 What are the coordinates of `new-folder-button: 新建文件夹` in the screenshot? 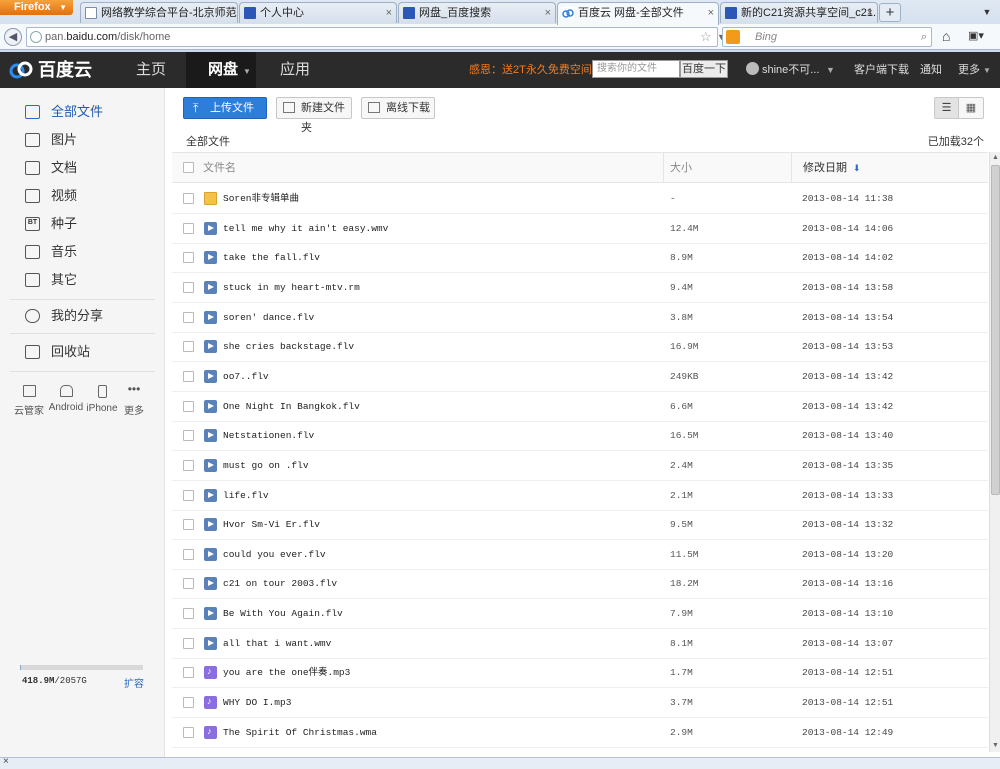 It's located at (314, 115).